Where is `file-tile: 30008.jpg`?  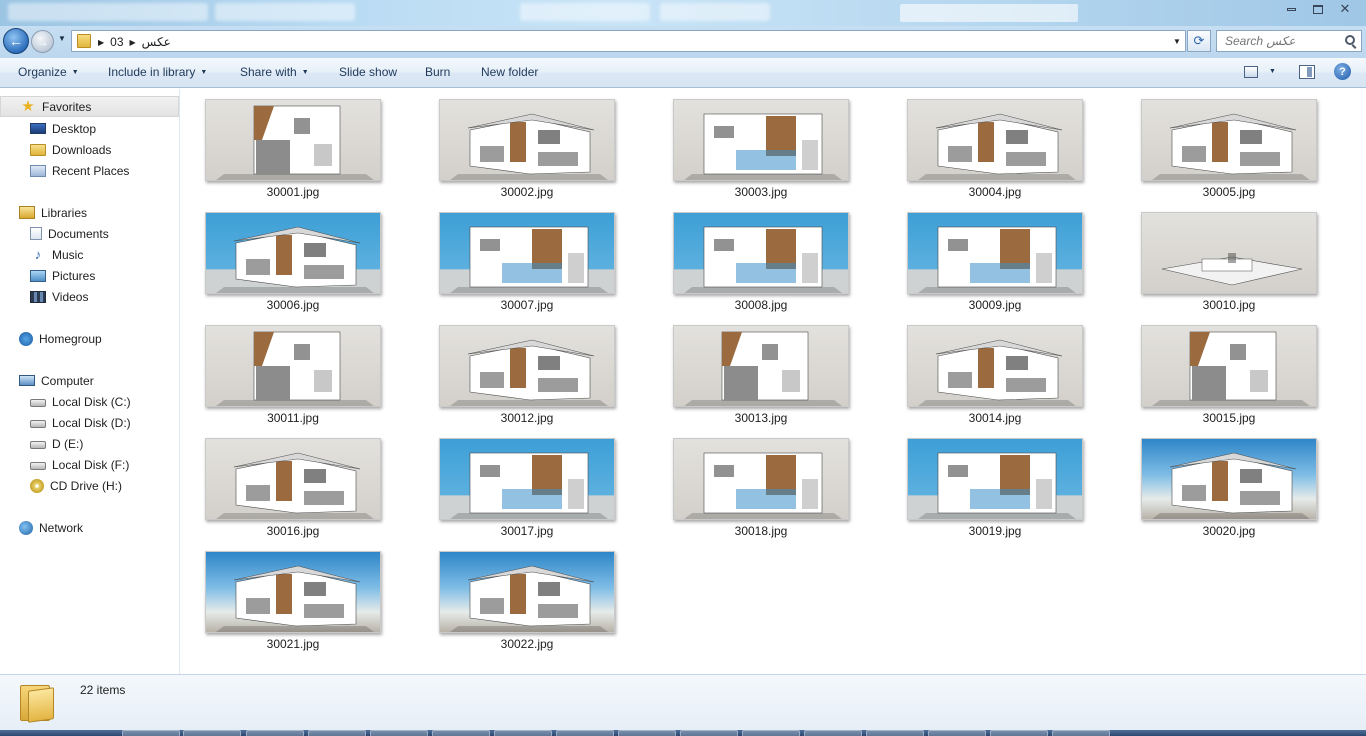 file-tile: 30008.jpg is located at coordinates (761, 257).